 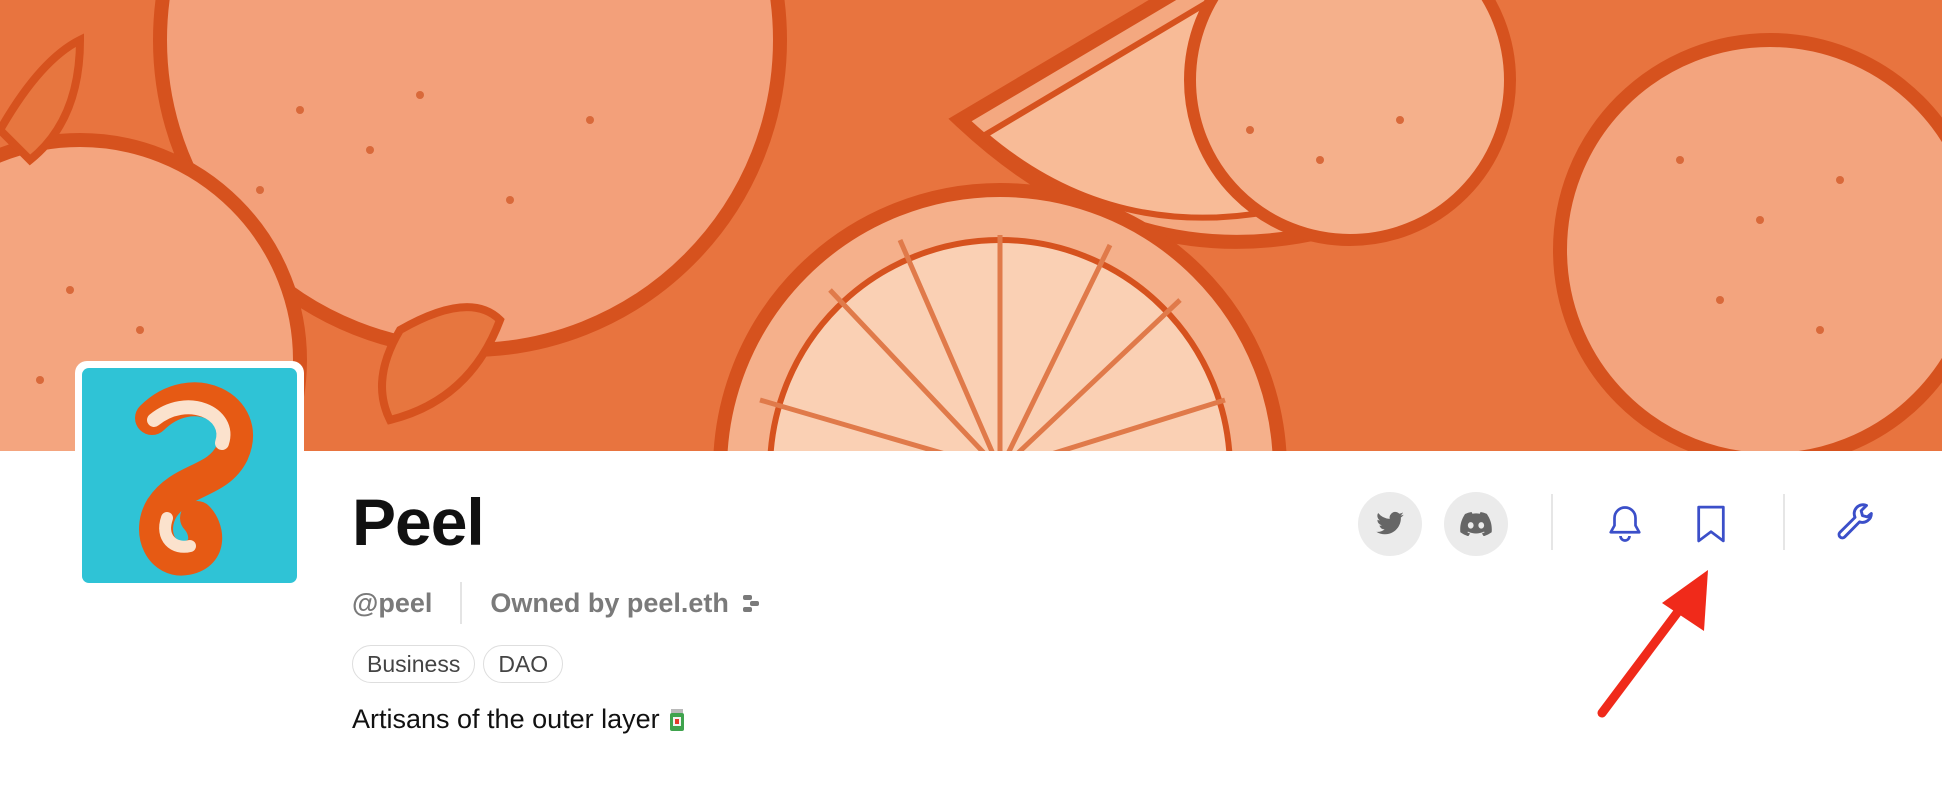 I want to click on bell-icon, so click(x=1625, y=524).